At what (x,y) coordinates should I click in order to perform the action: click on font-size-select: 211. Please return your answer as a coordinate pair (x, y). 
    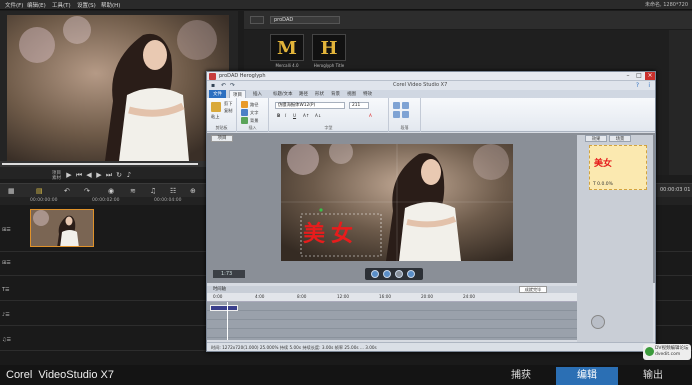
    Looking at the image, I should click on (359, 105).